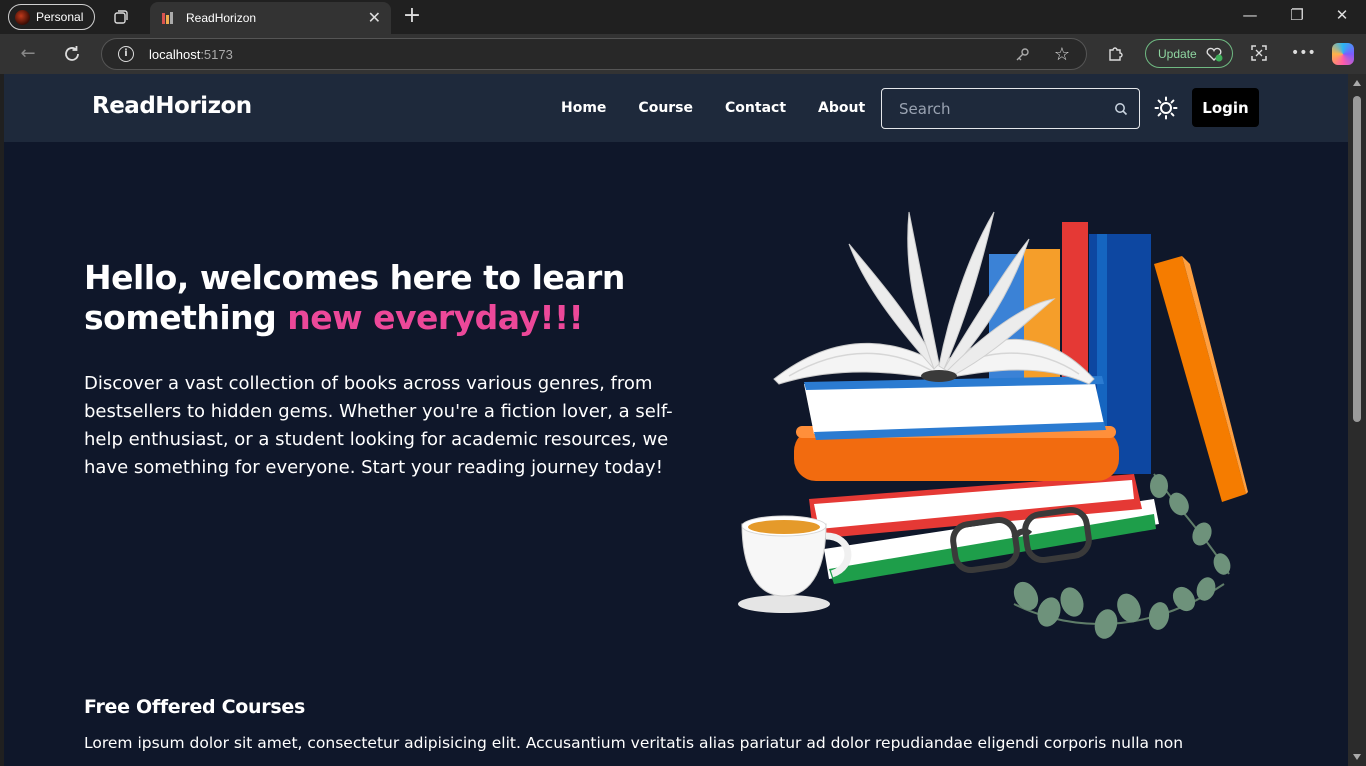 The width and height of the screenshot is (1366, 766). I want to click on profile-avatar, so click(22, 17).